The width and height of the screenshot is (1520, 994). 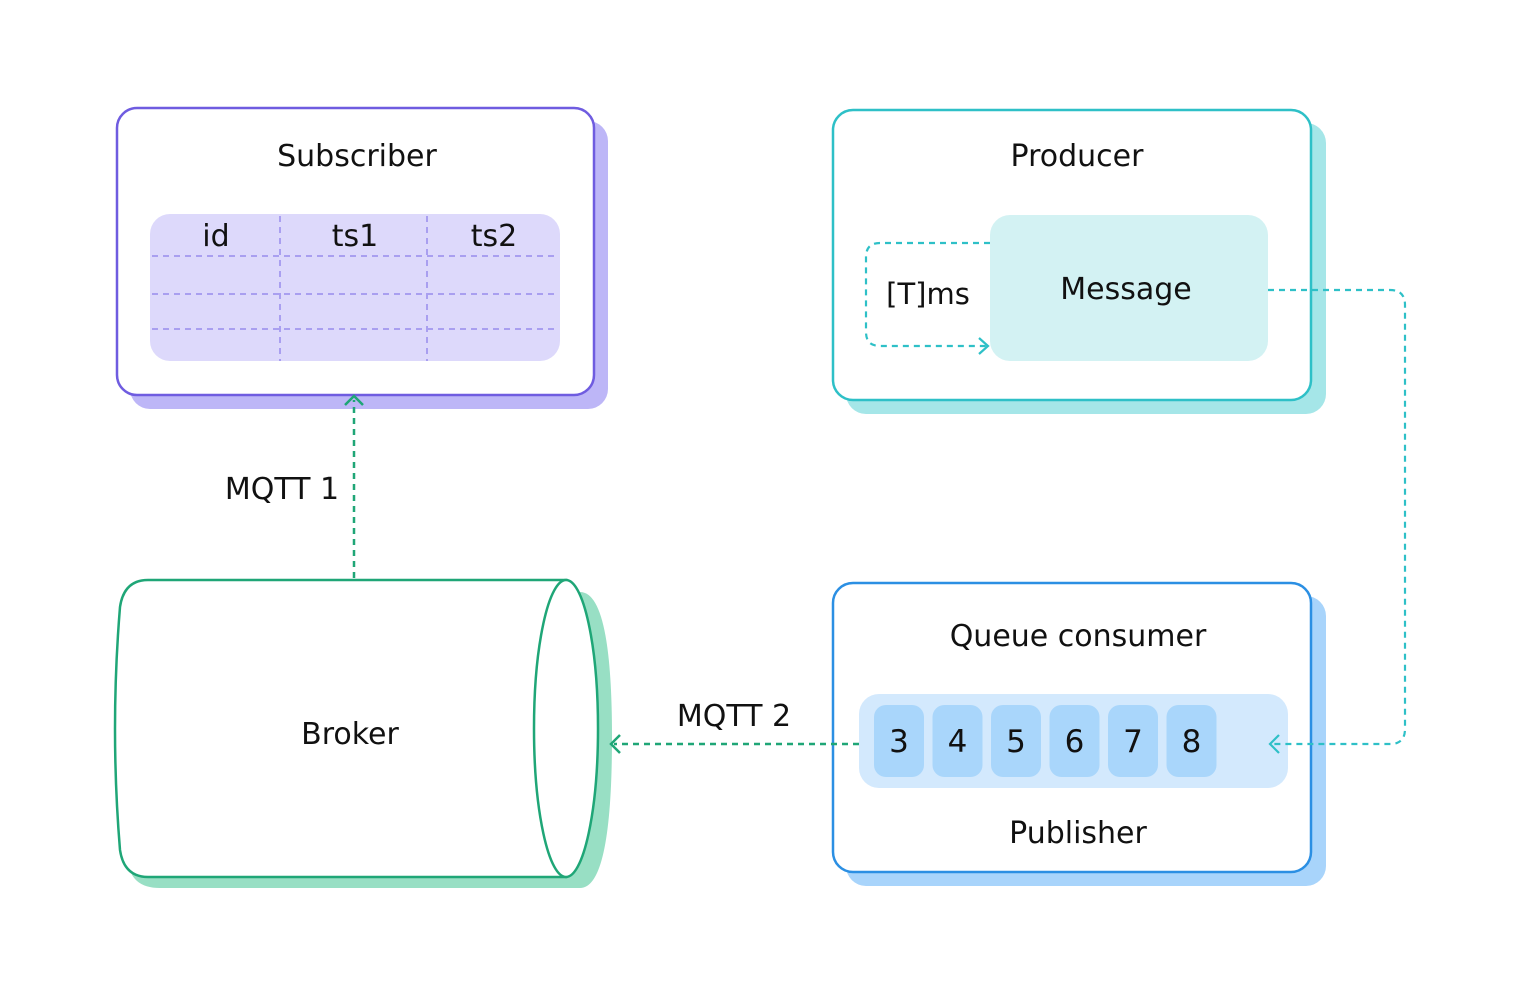 What do you see at coordinates (928, 294) in the screenshot?
I see `timer-label: [T]ms` at bounding box center [928, 294].